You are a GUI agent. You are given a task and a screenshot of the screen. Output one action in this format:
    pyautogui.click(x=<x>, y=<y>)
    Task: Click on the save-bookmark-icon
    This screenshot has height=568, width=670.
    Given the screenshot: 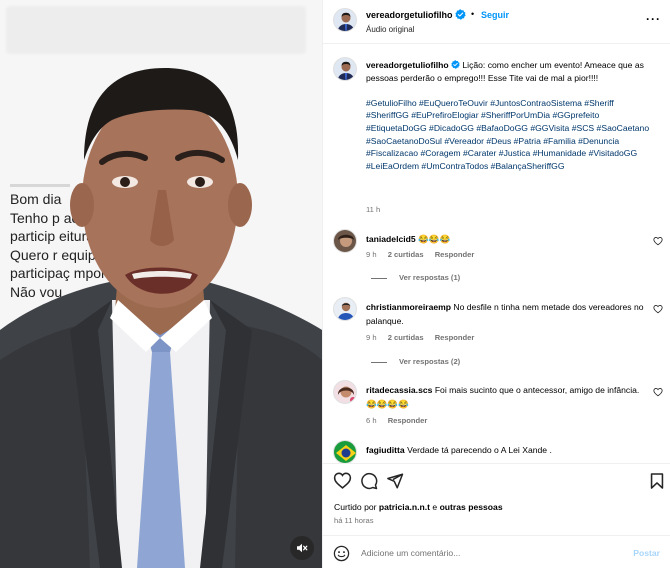 What is the action you would take?
    pyautogui.click(x=657, y=481)
    